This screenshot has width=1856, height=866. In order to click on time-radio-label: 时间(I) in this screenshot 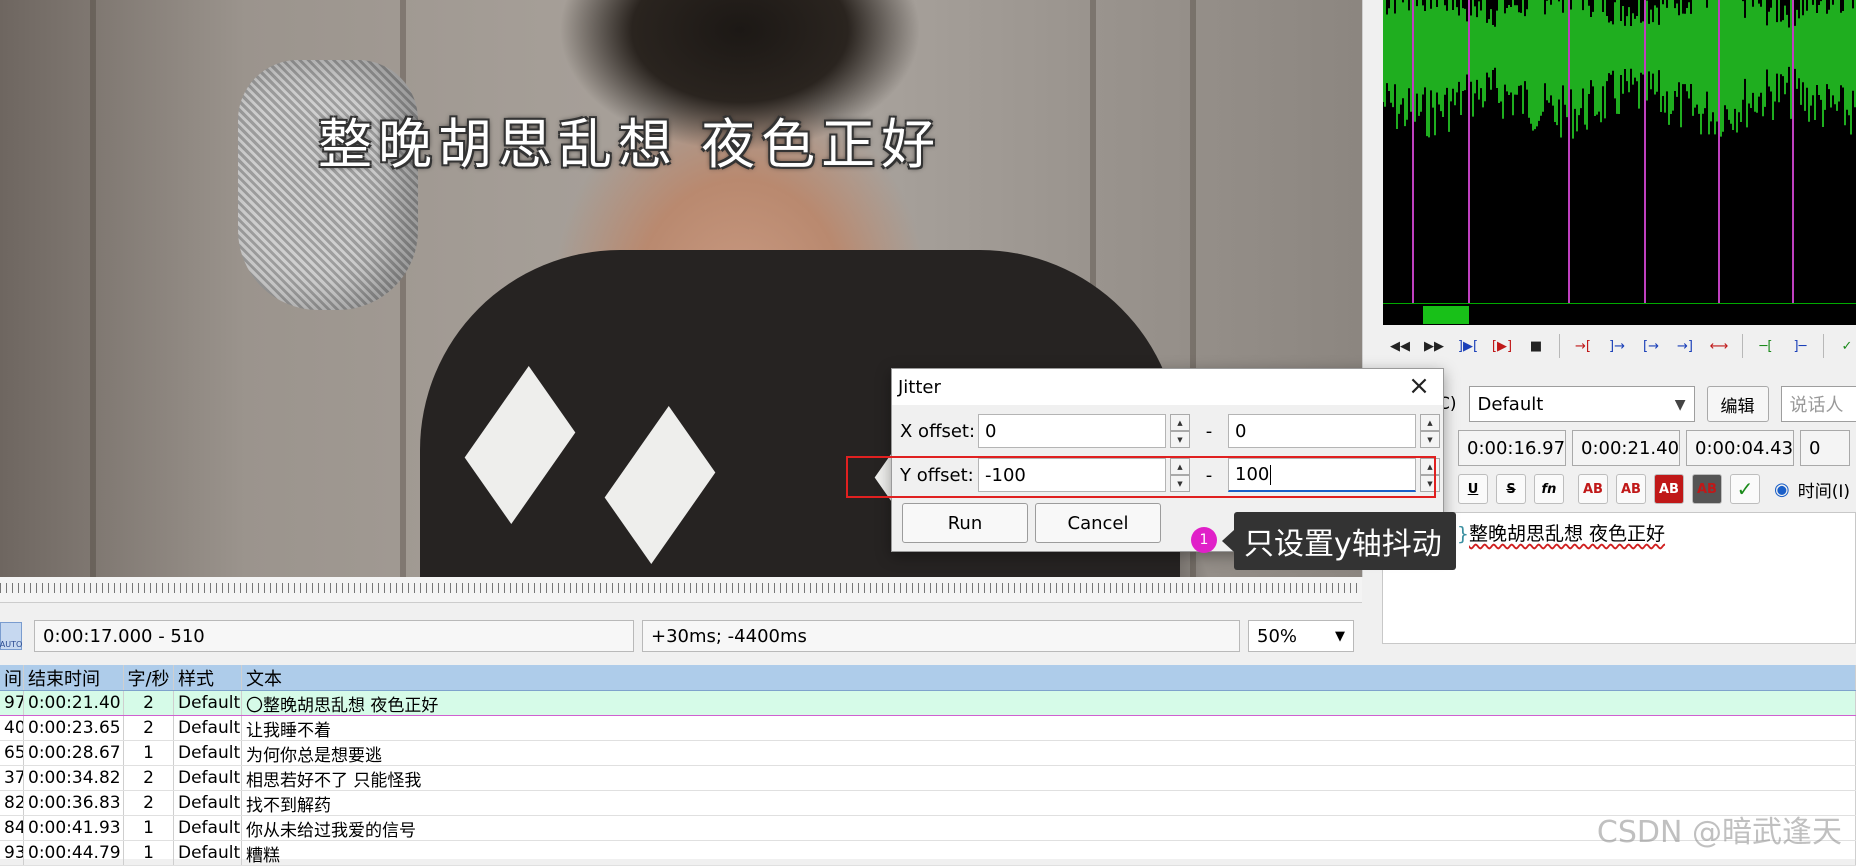, I will do `click(1824, 489)`.